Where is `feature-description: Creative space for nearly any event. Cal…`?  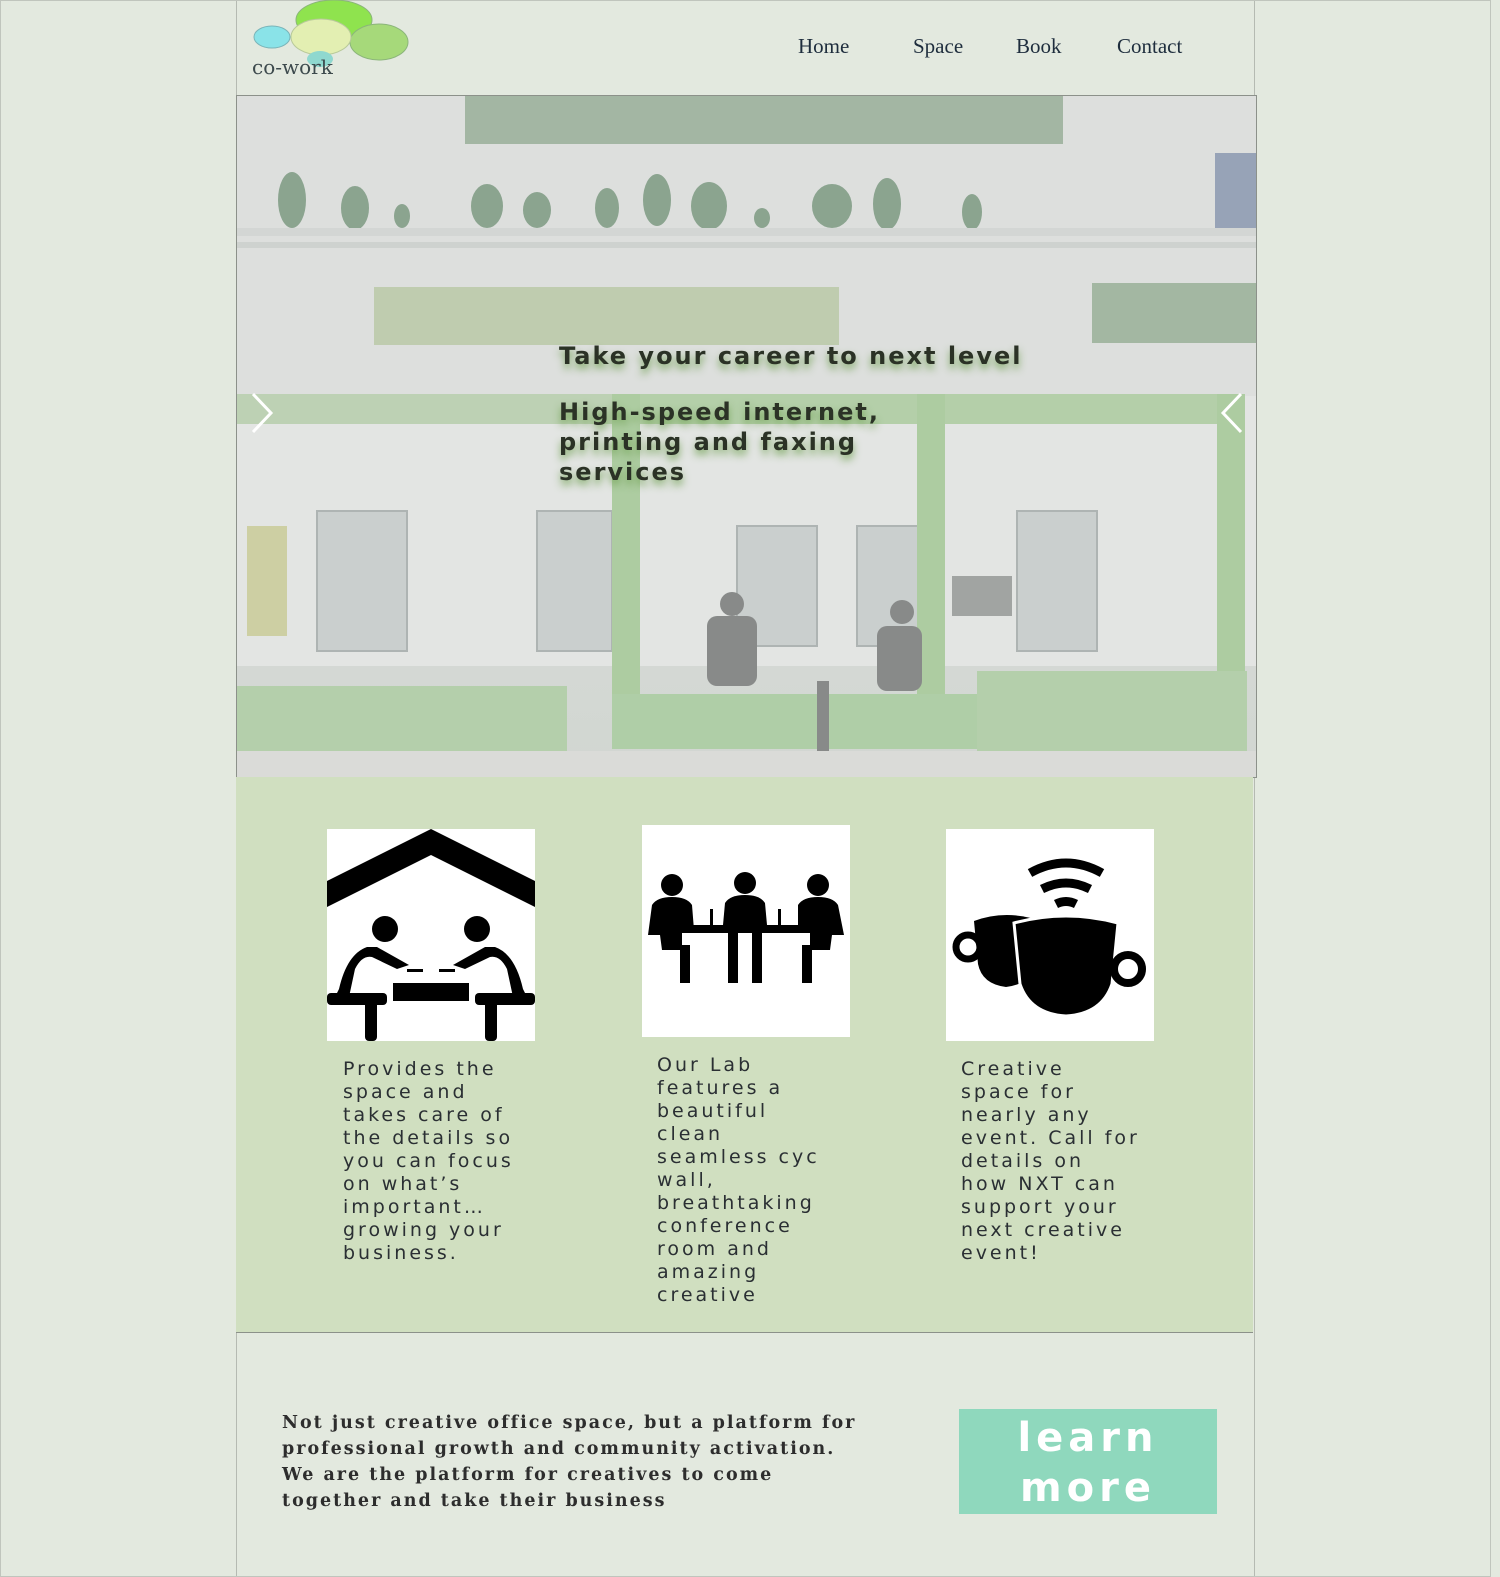
feature-description: Creative space for nearly any event. Cal… is located at coordinates (1050, 1161).